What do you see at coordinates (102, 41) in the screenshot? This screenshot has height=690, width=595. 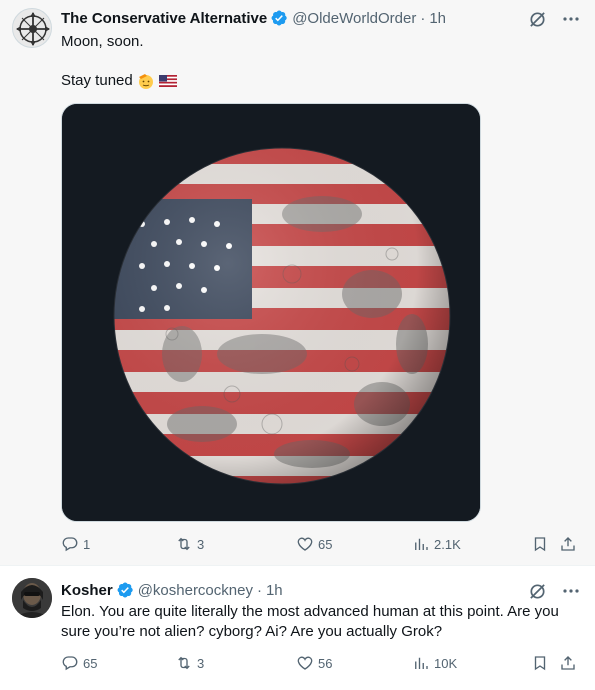 I see `tweet-text-line-1: Moon, soon.` at bounding box center [102, 41].